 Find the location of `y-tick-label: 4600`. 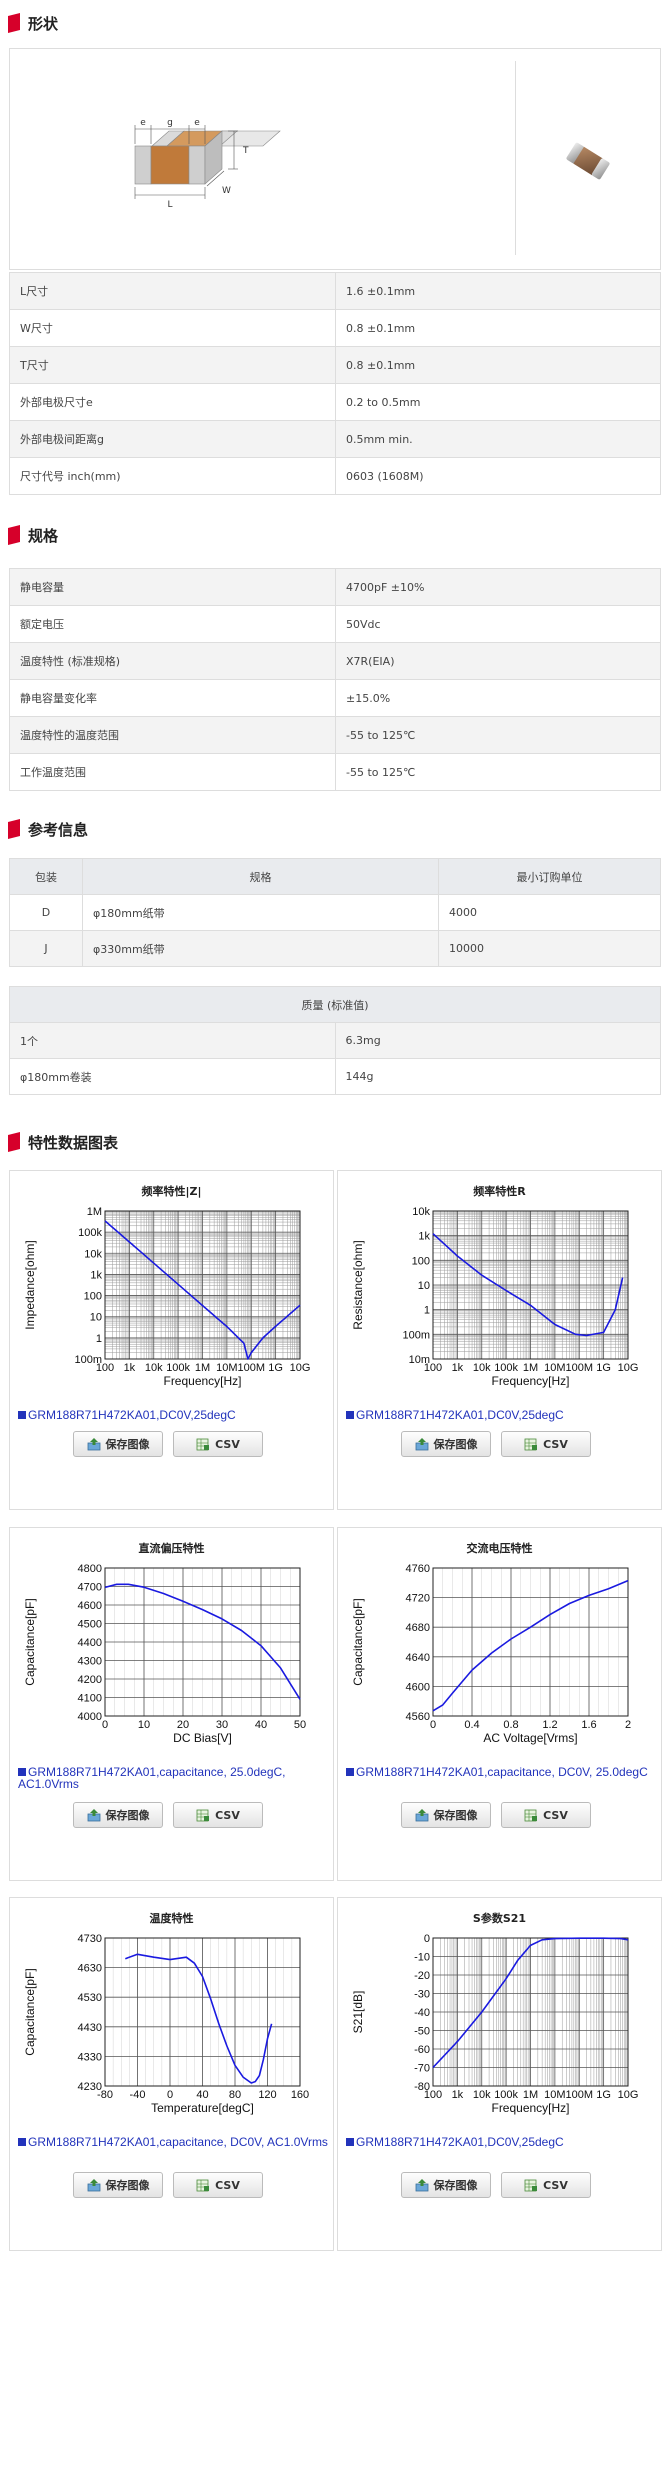

y-tick-label: 4600 is located at coordinates (418, 1687).